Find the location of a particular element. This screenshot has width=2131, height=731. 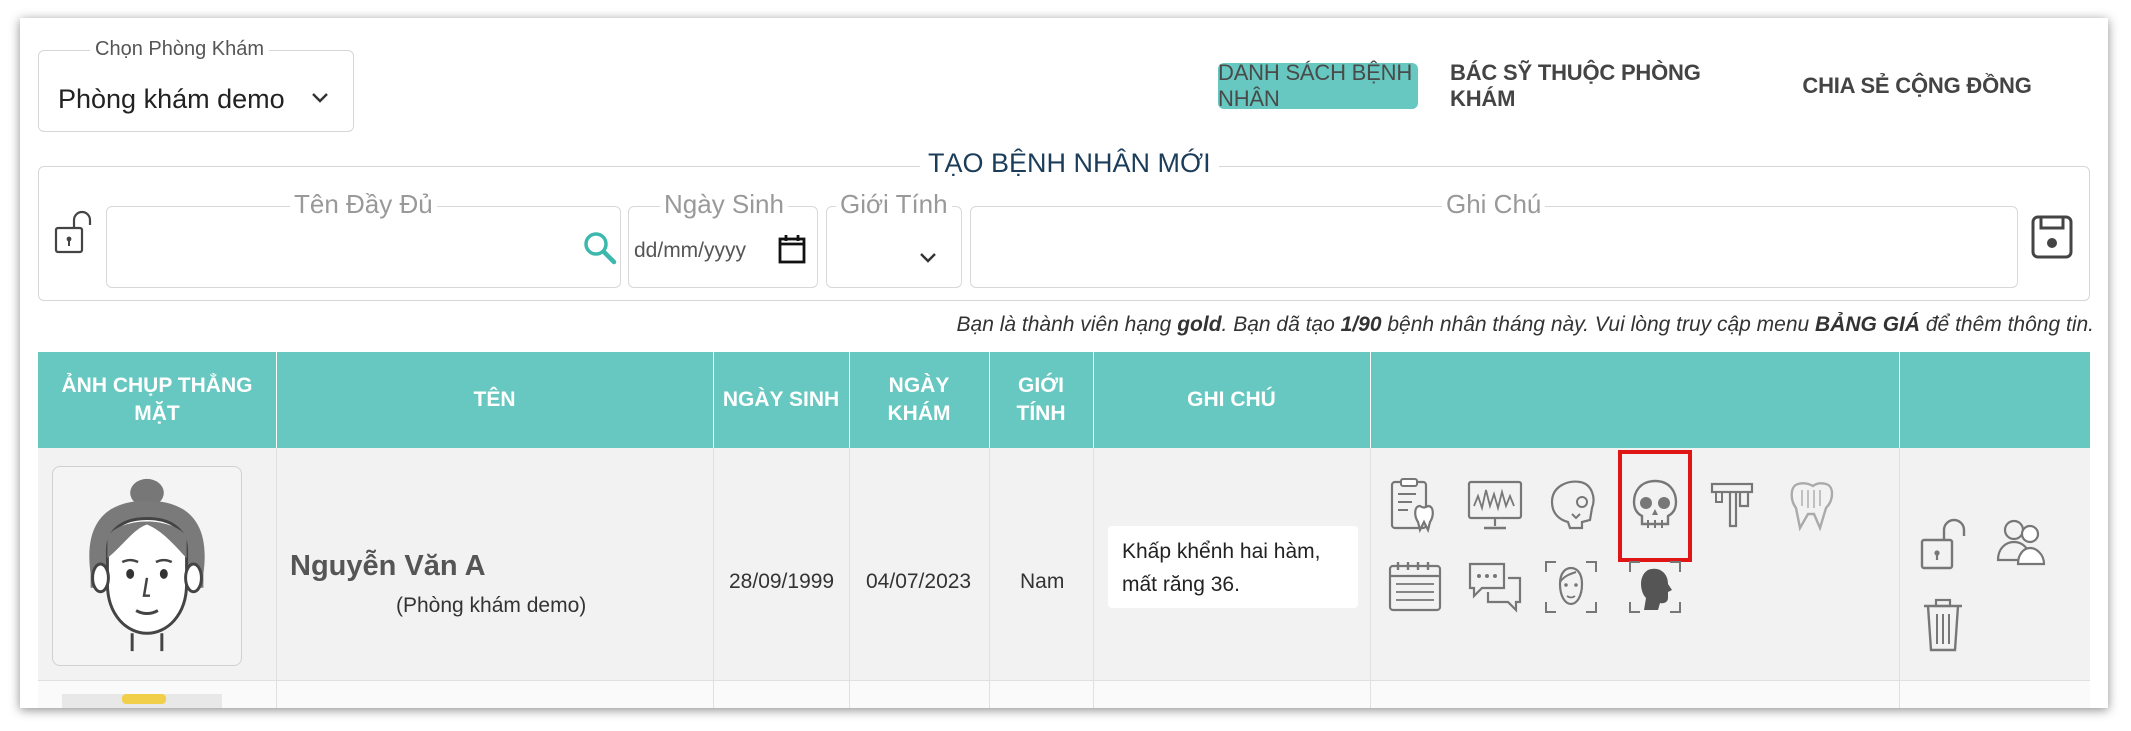

face-front-scan-icon is located at coordinates (1571, 587).